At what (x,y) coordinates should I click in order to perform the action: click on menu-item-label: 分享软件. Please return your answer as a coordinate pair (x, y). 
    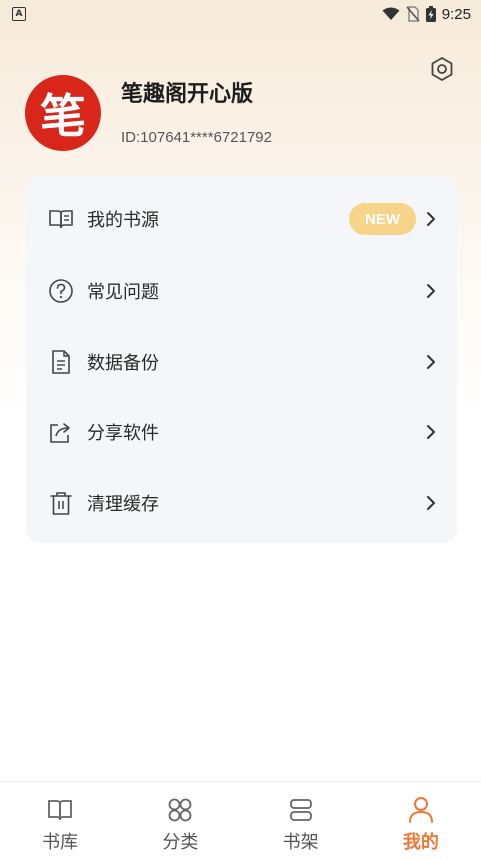
    Looking at the image, I should click on (123, 433).